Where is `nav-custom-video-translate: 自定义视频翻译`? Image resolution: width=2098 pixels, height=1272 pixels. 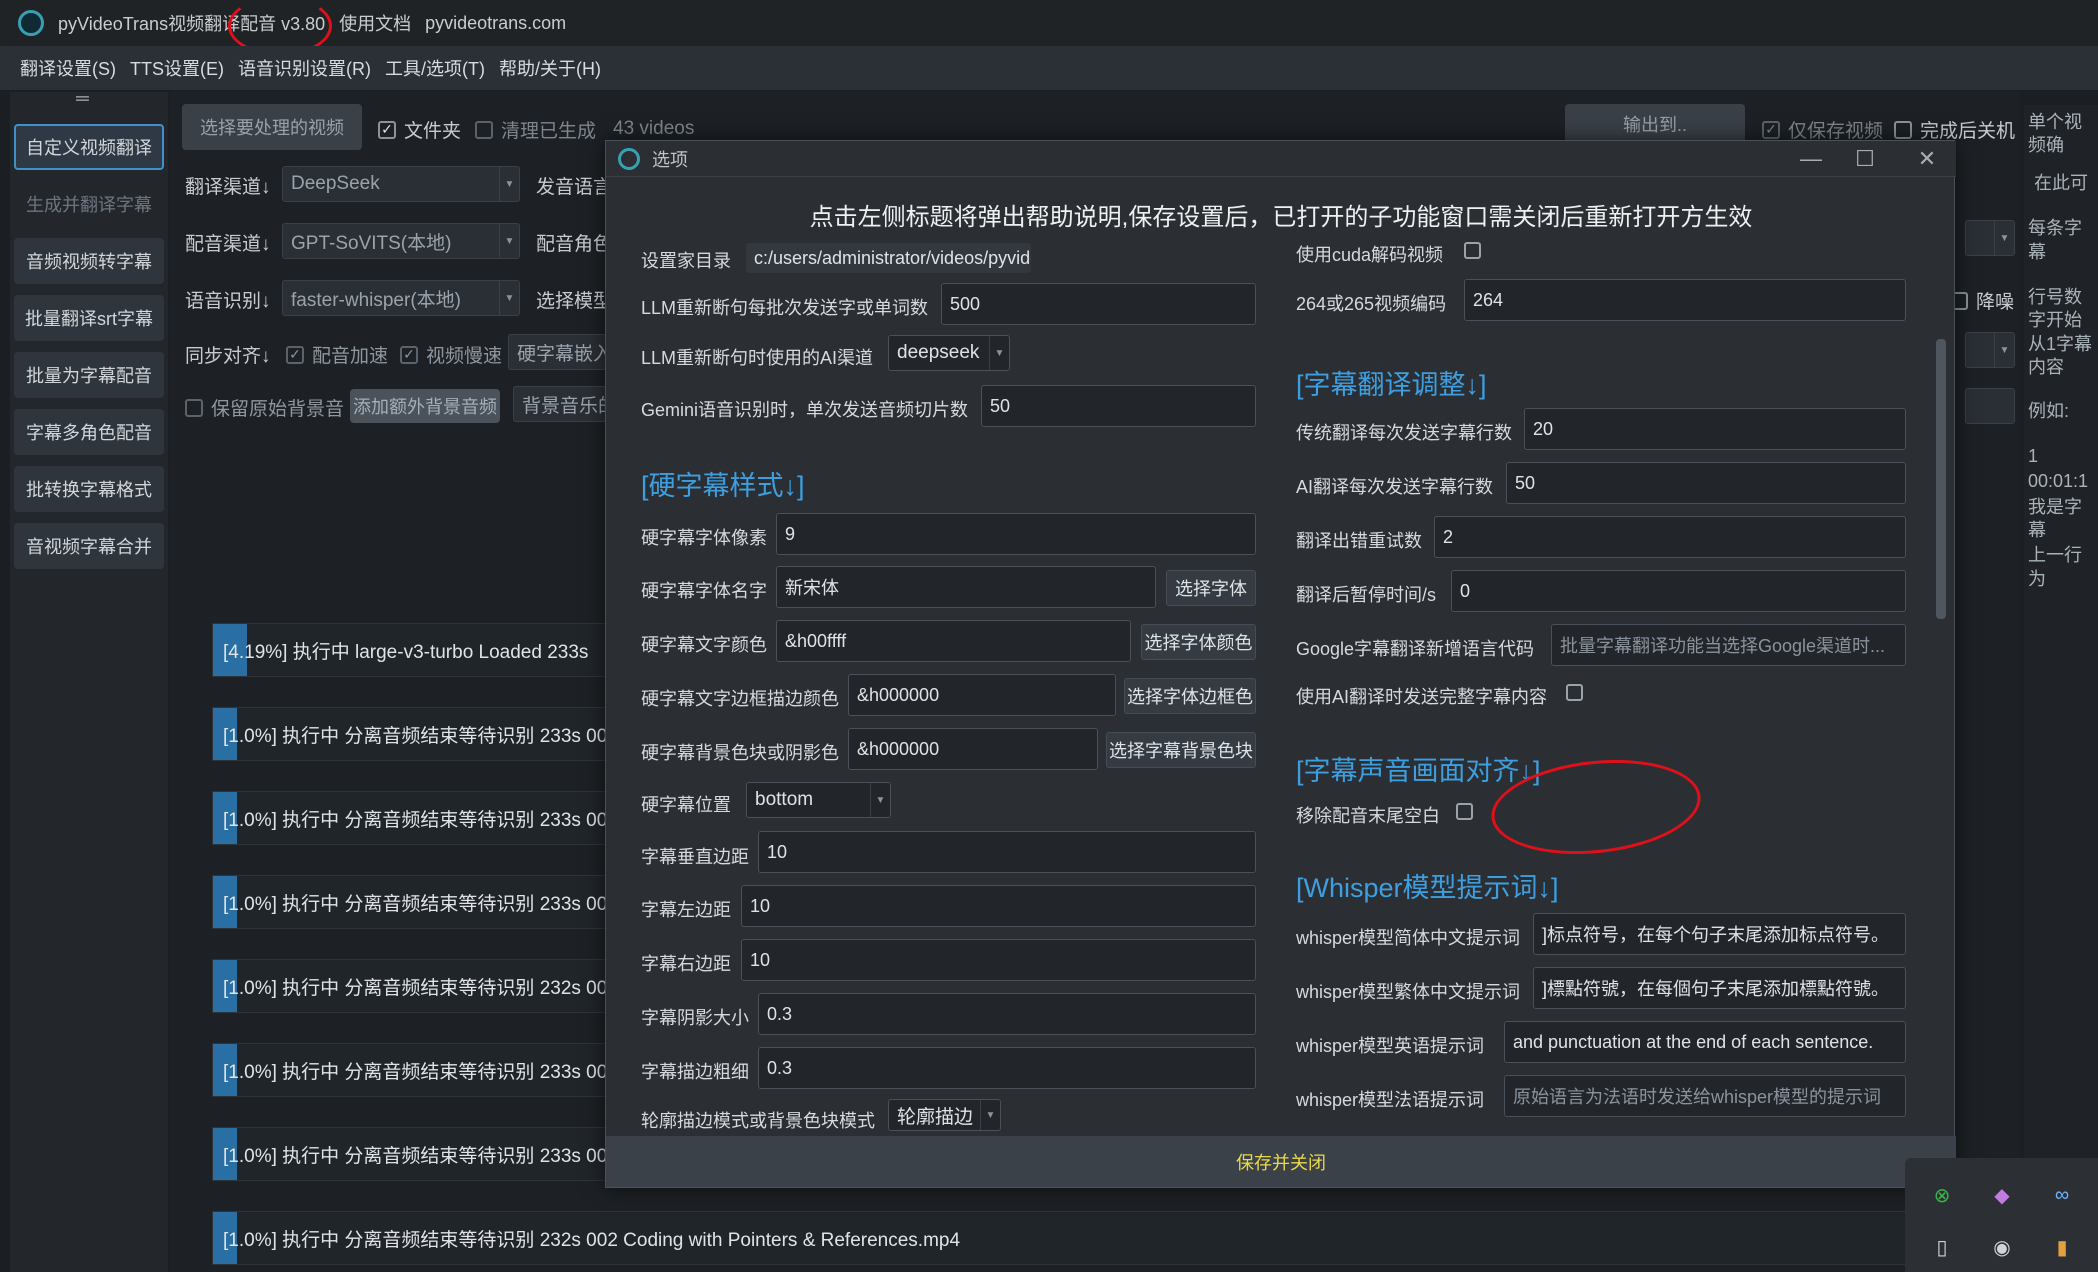
nav-custom-video-translate: 自定义视频翻译 is located at coordinates (89, 147).